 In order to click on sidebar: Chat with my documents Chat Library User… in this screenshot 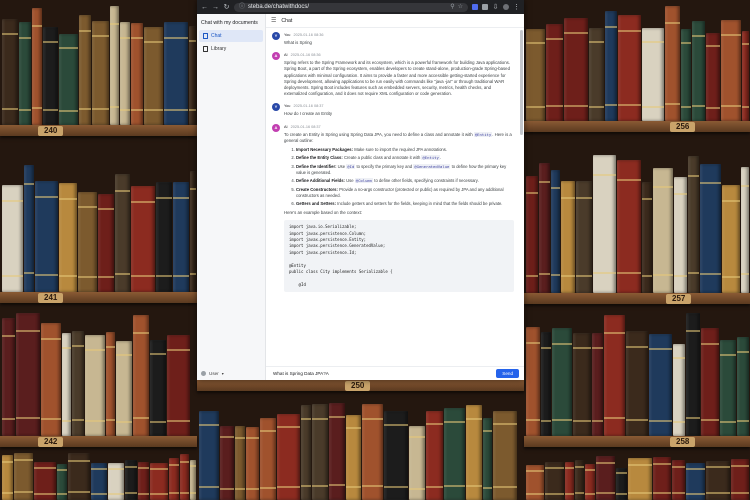, I will do `click(231, 197)`.